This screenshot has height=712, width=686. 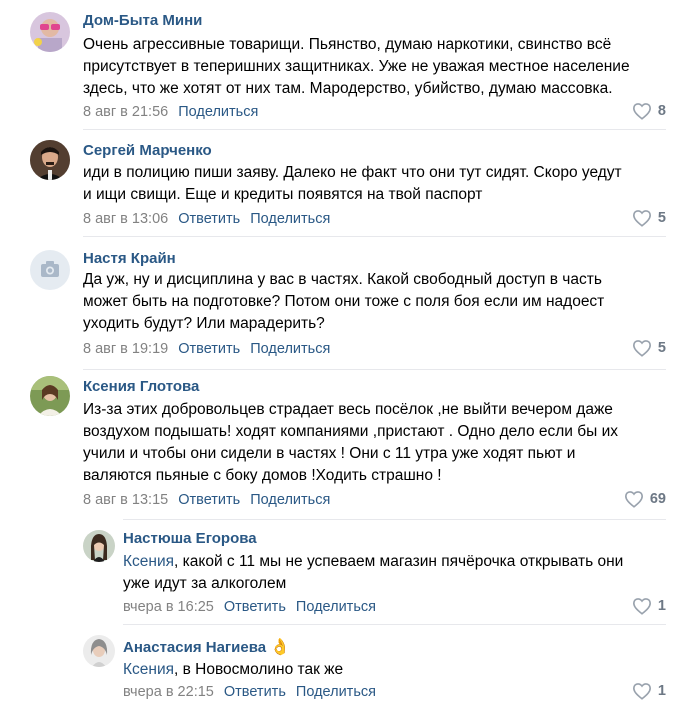 I want to click on comment-meta: 8 авг в 19:19 Ответить Поделиться, so click(x=206, y=349).